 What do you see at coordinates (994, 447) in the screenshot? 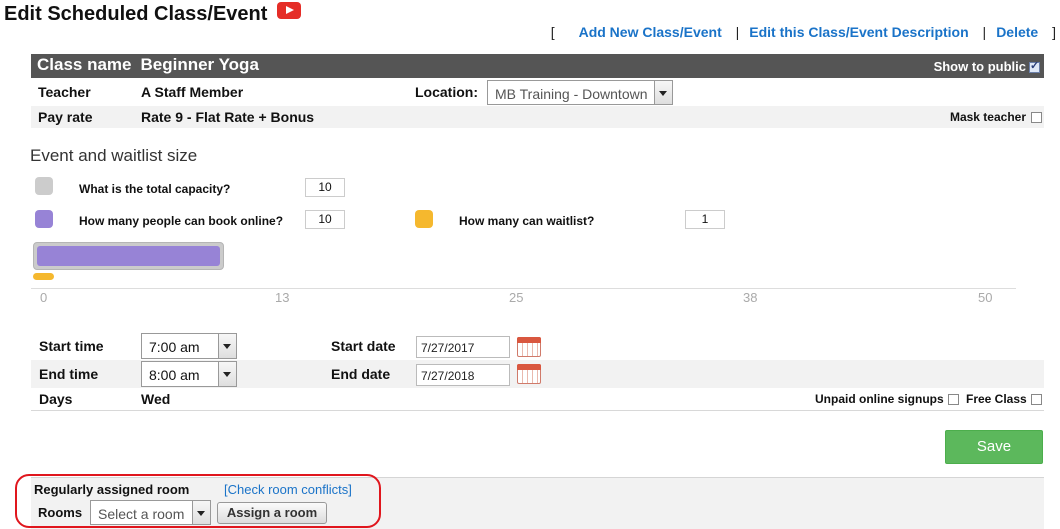
I see `save-button: Save` at bounding box center [994, 447].